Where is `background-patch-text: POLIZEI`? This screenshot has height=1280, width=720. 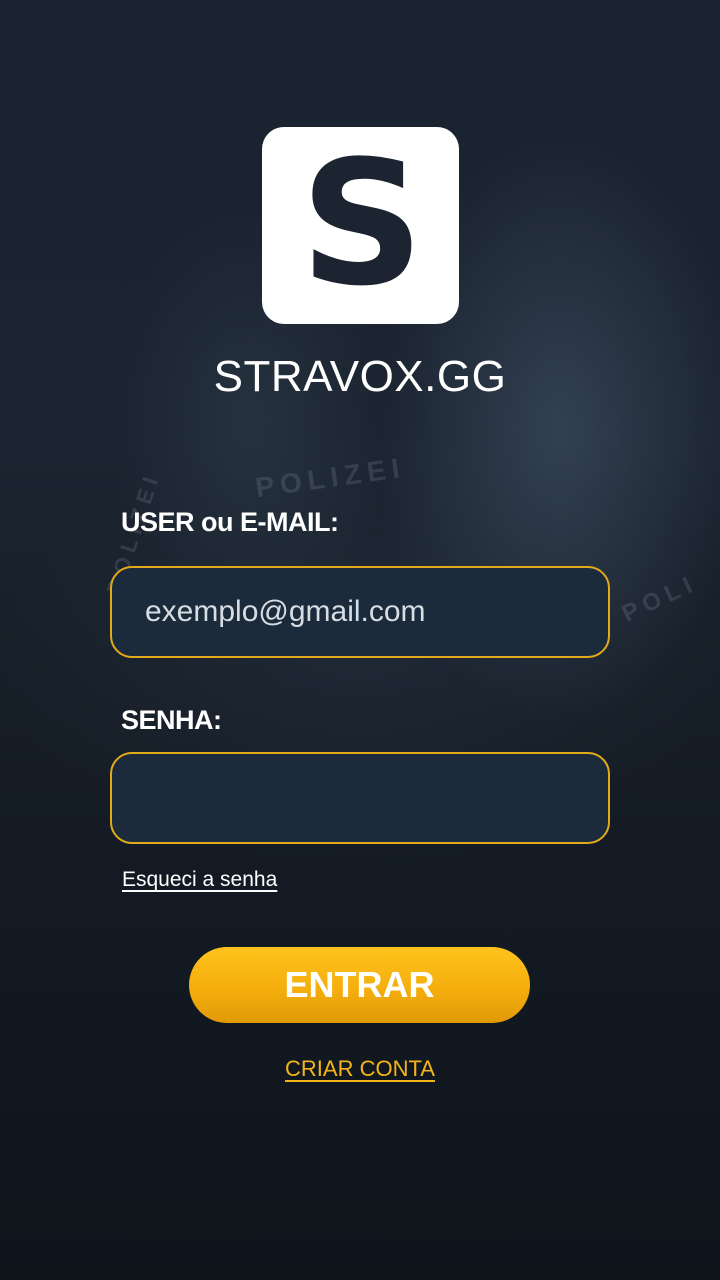
background-patch-text: POLIZEI is located at coordinates (330, 477).